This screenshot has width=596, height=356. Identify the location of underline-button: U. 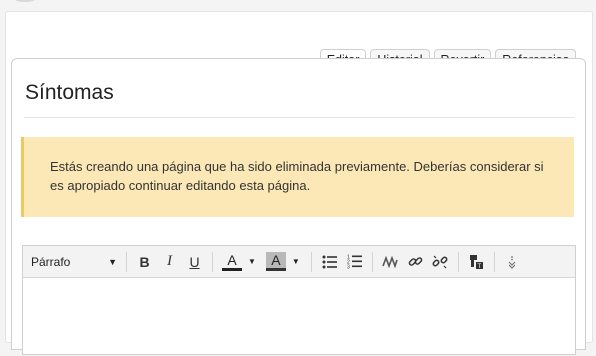
(194, 262).